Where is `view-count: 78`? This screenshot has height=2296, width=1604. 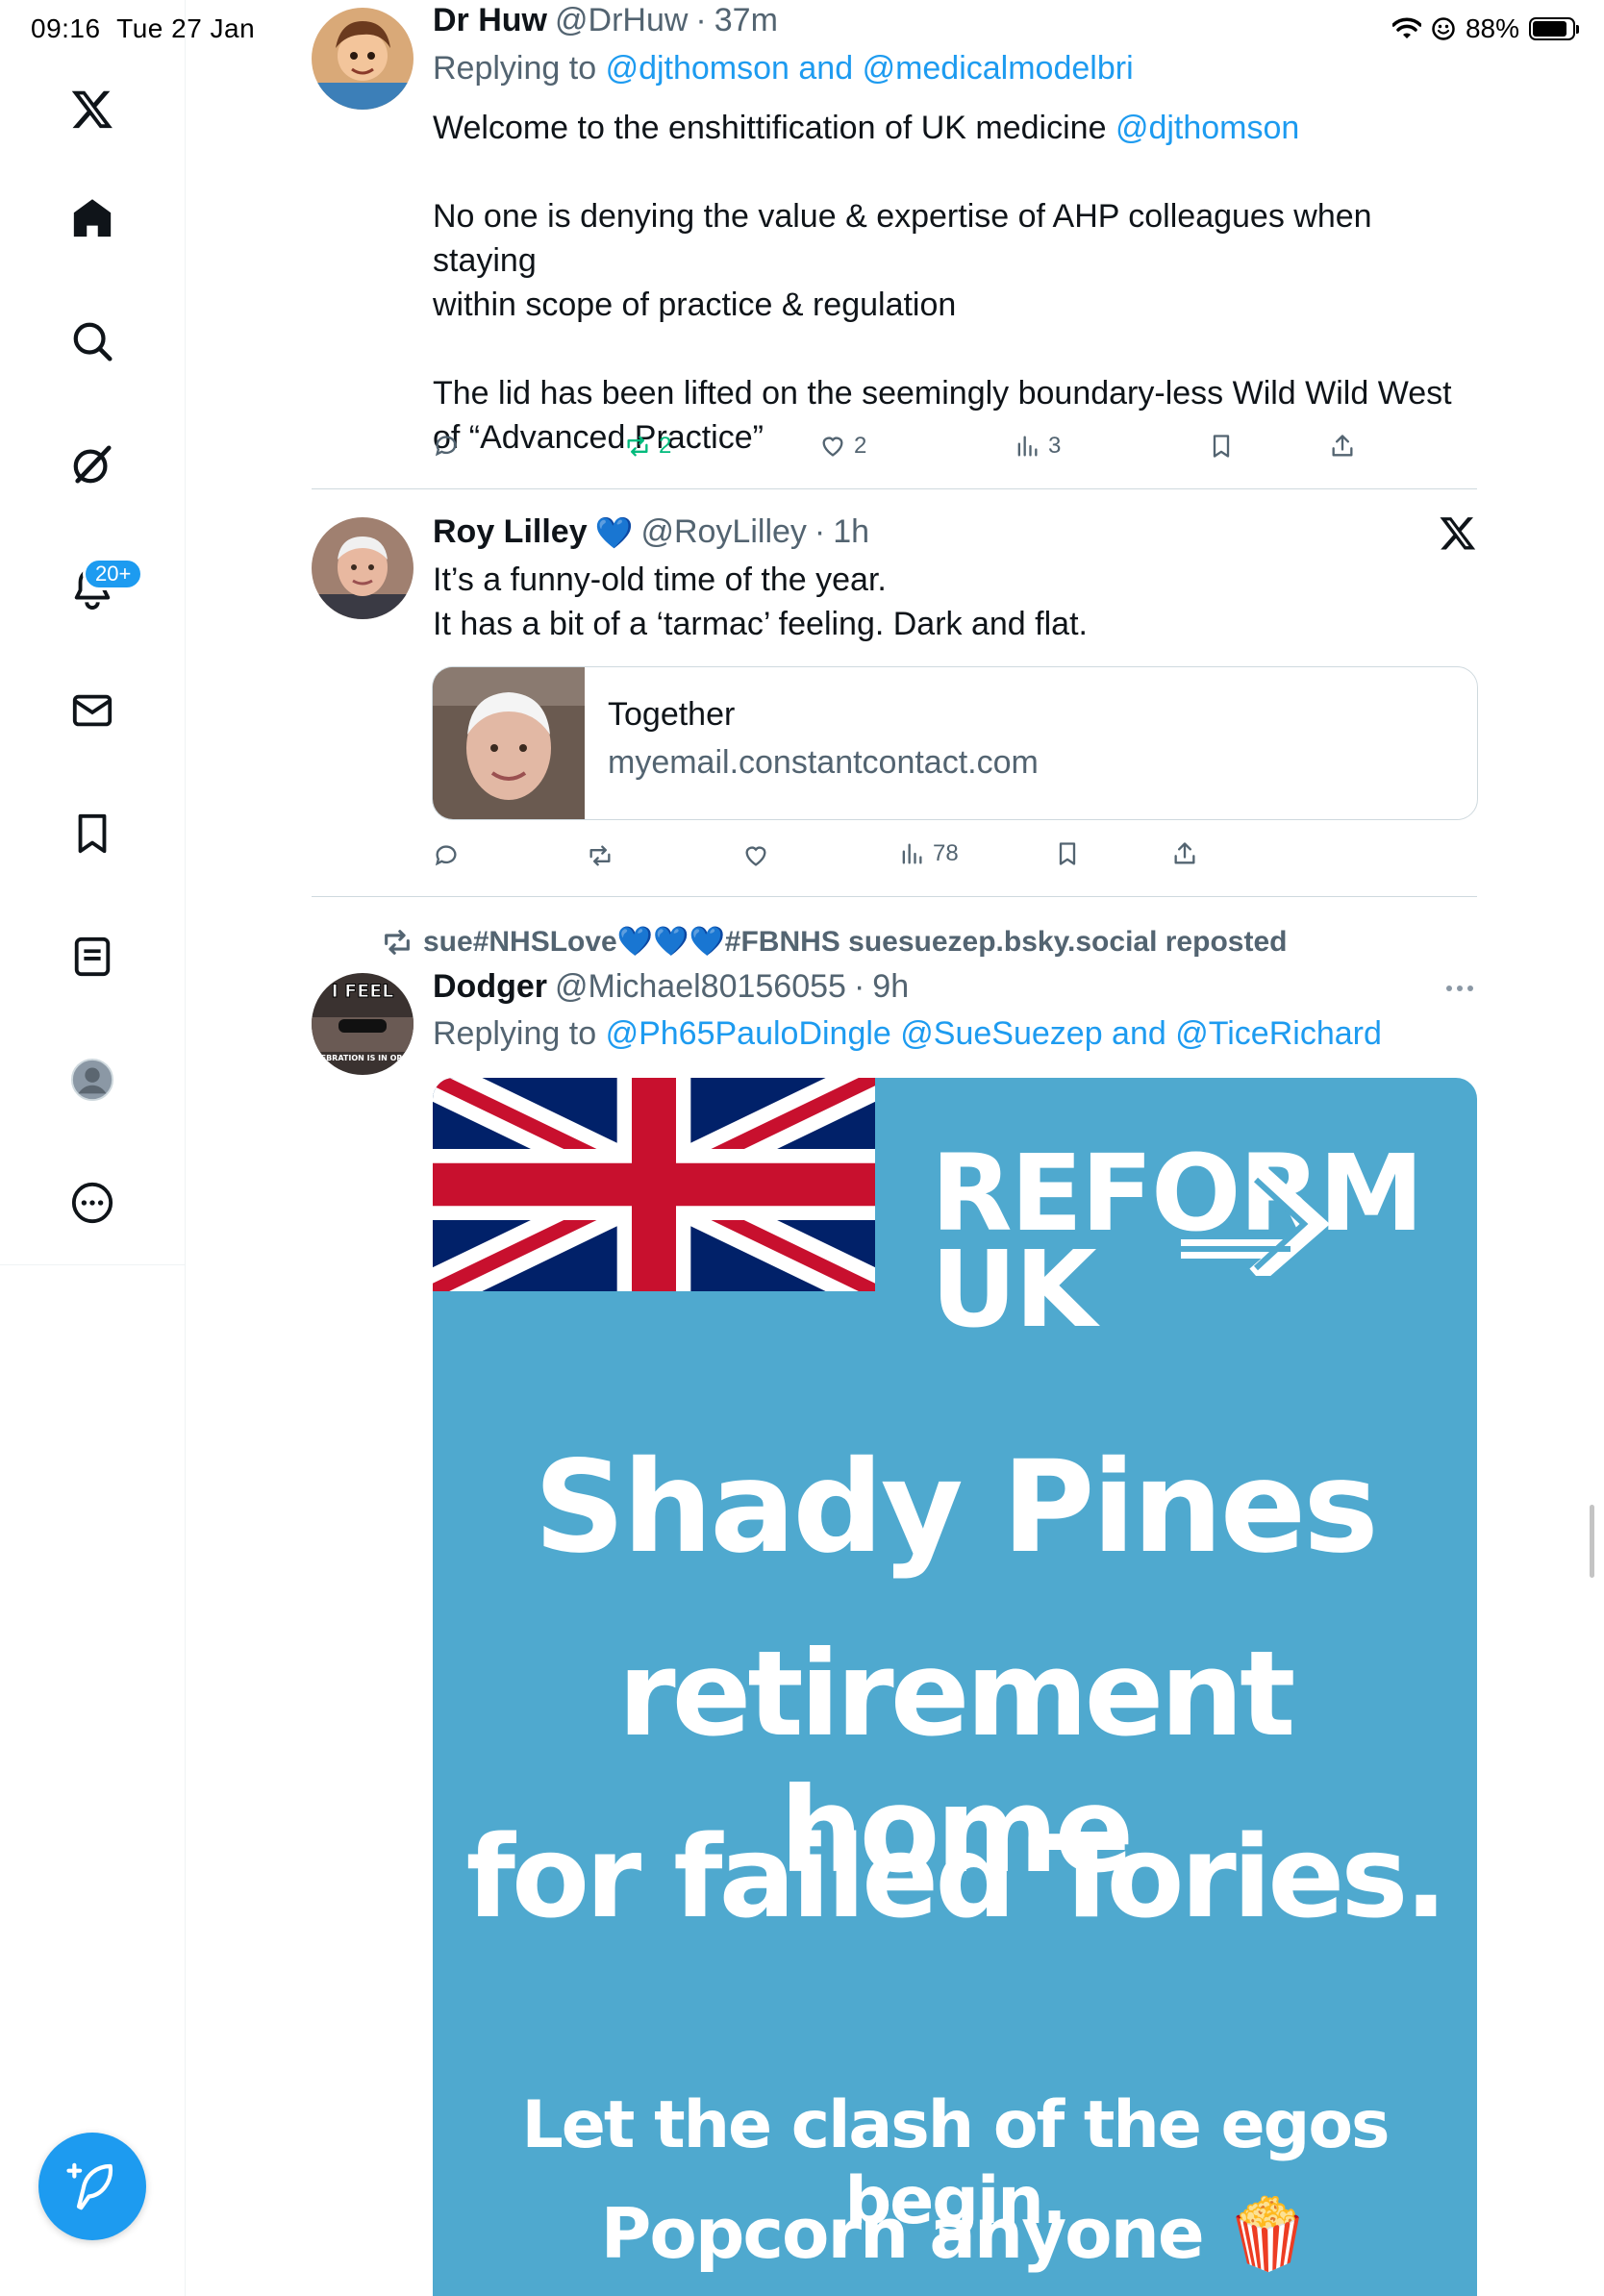 view-count: 78 is located at coordinates (946, 853).